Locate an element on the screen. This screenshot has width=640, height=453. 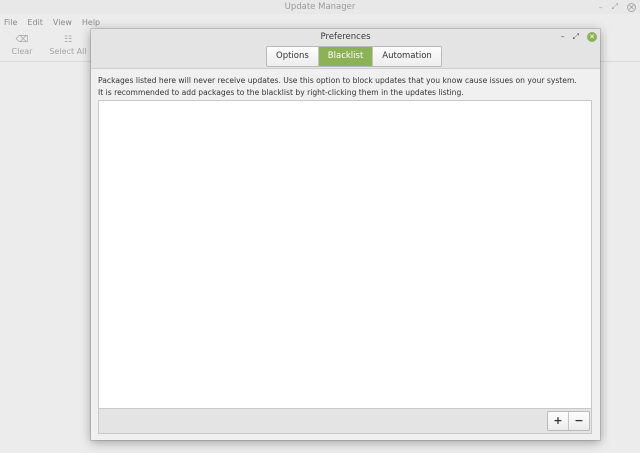
tab-blacklist: Blacklist is located at coordinates (346, 56).